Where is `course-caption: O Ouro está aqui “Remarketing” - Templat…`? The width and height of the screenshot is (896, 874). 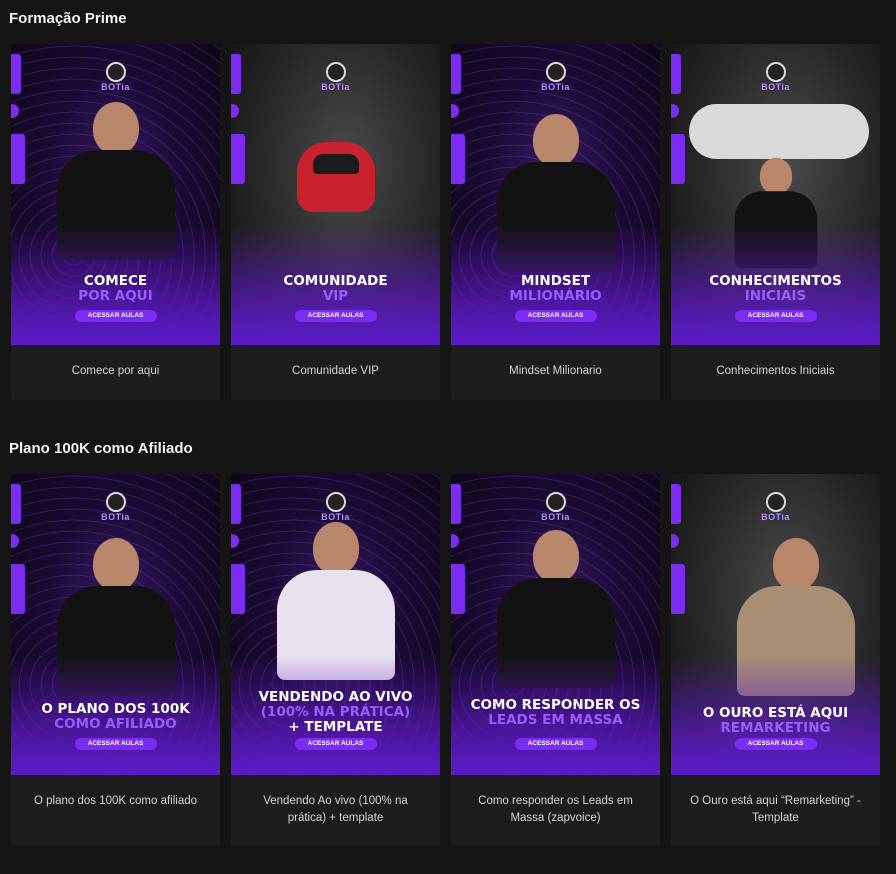
course-caption: O Ouro está aqui “Remarketing” - Templat… is located at coordinates (775, 809).